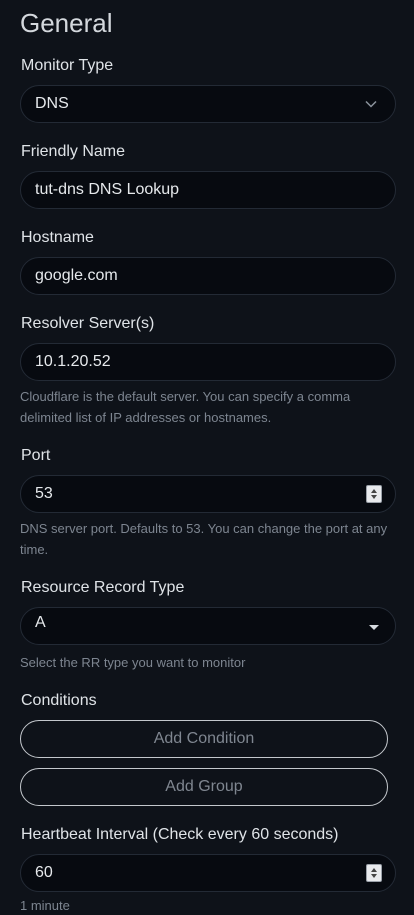  Describe the element at coordinates (76, 275) in the screenshot. I see `hostname-value: google.com` at that location.